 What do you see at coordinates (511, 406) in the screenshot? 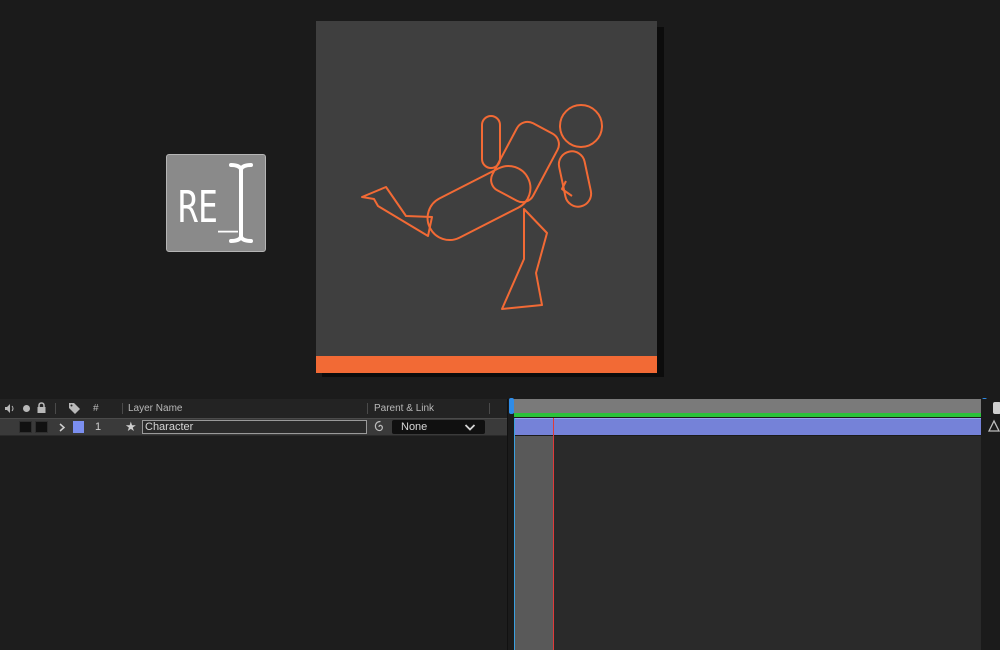
I see `navigator-start-handle` at bounding box center [511, 406].